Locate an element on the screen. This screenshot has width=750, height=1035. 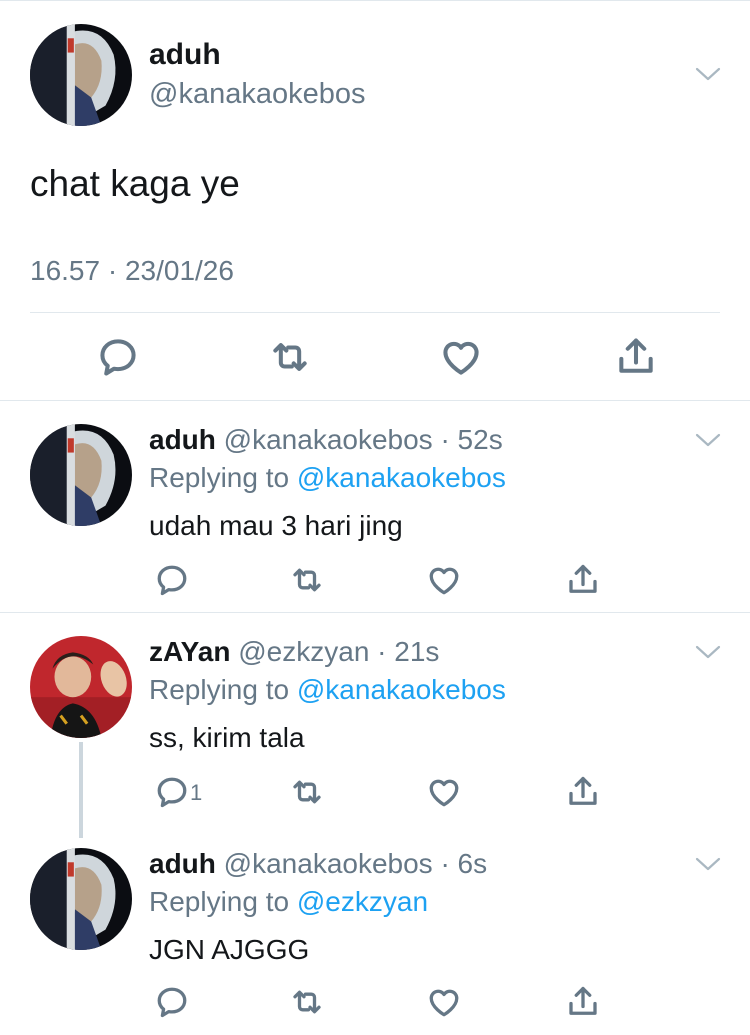
tweet-text: ss, kirim tala is located at coordinates (227, 737).